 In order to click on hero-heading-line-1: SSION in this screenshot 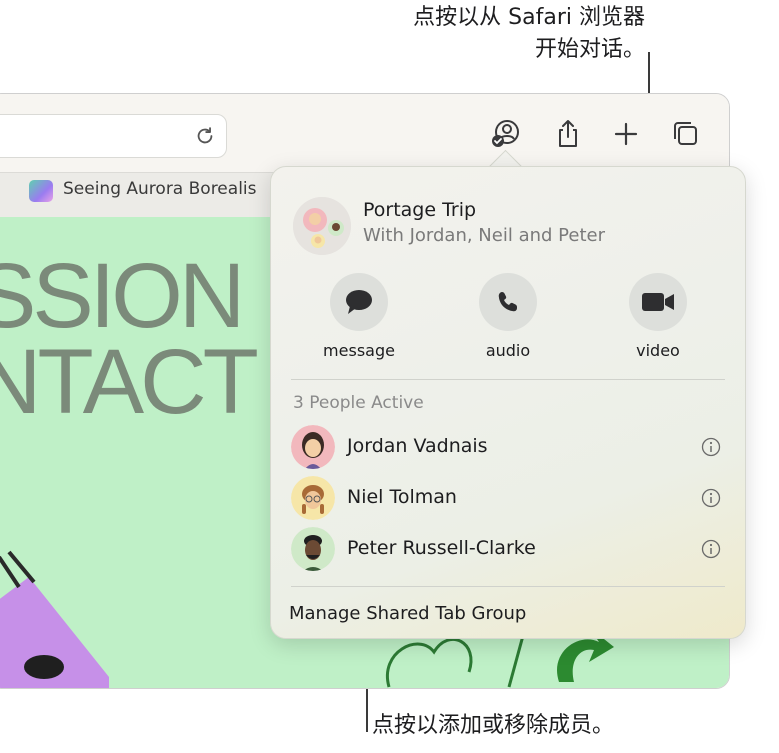, I will do `click(122, 296)`.